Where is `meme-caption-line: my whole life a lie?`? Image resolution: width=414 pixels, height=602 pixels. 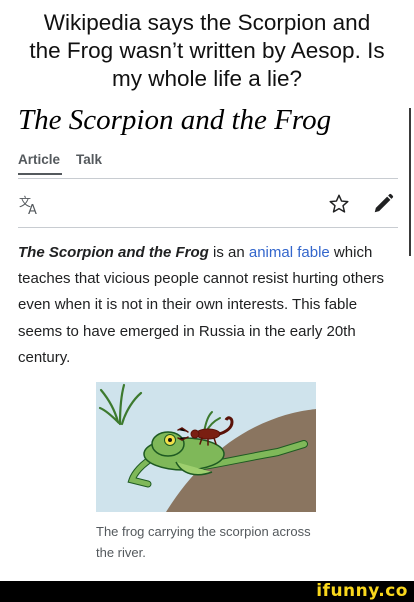 meme-caption-line: my whole life a lie? is located at coordinates (207, 78).